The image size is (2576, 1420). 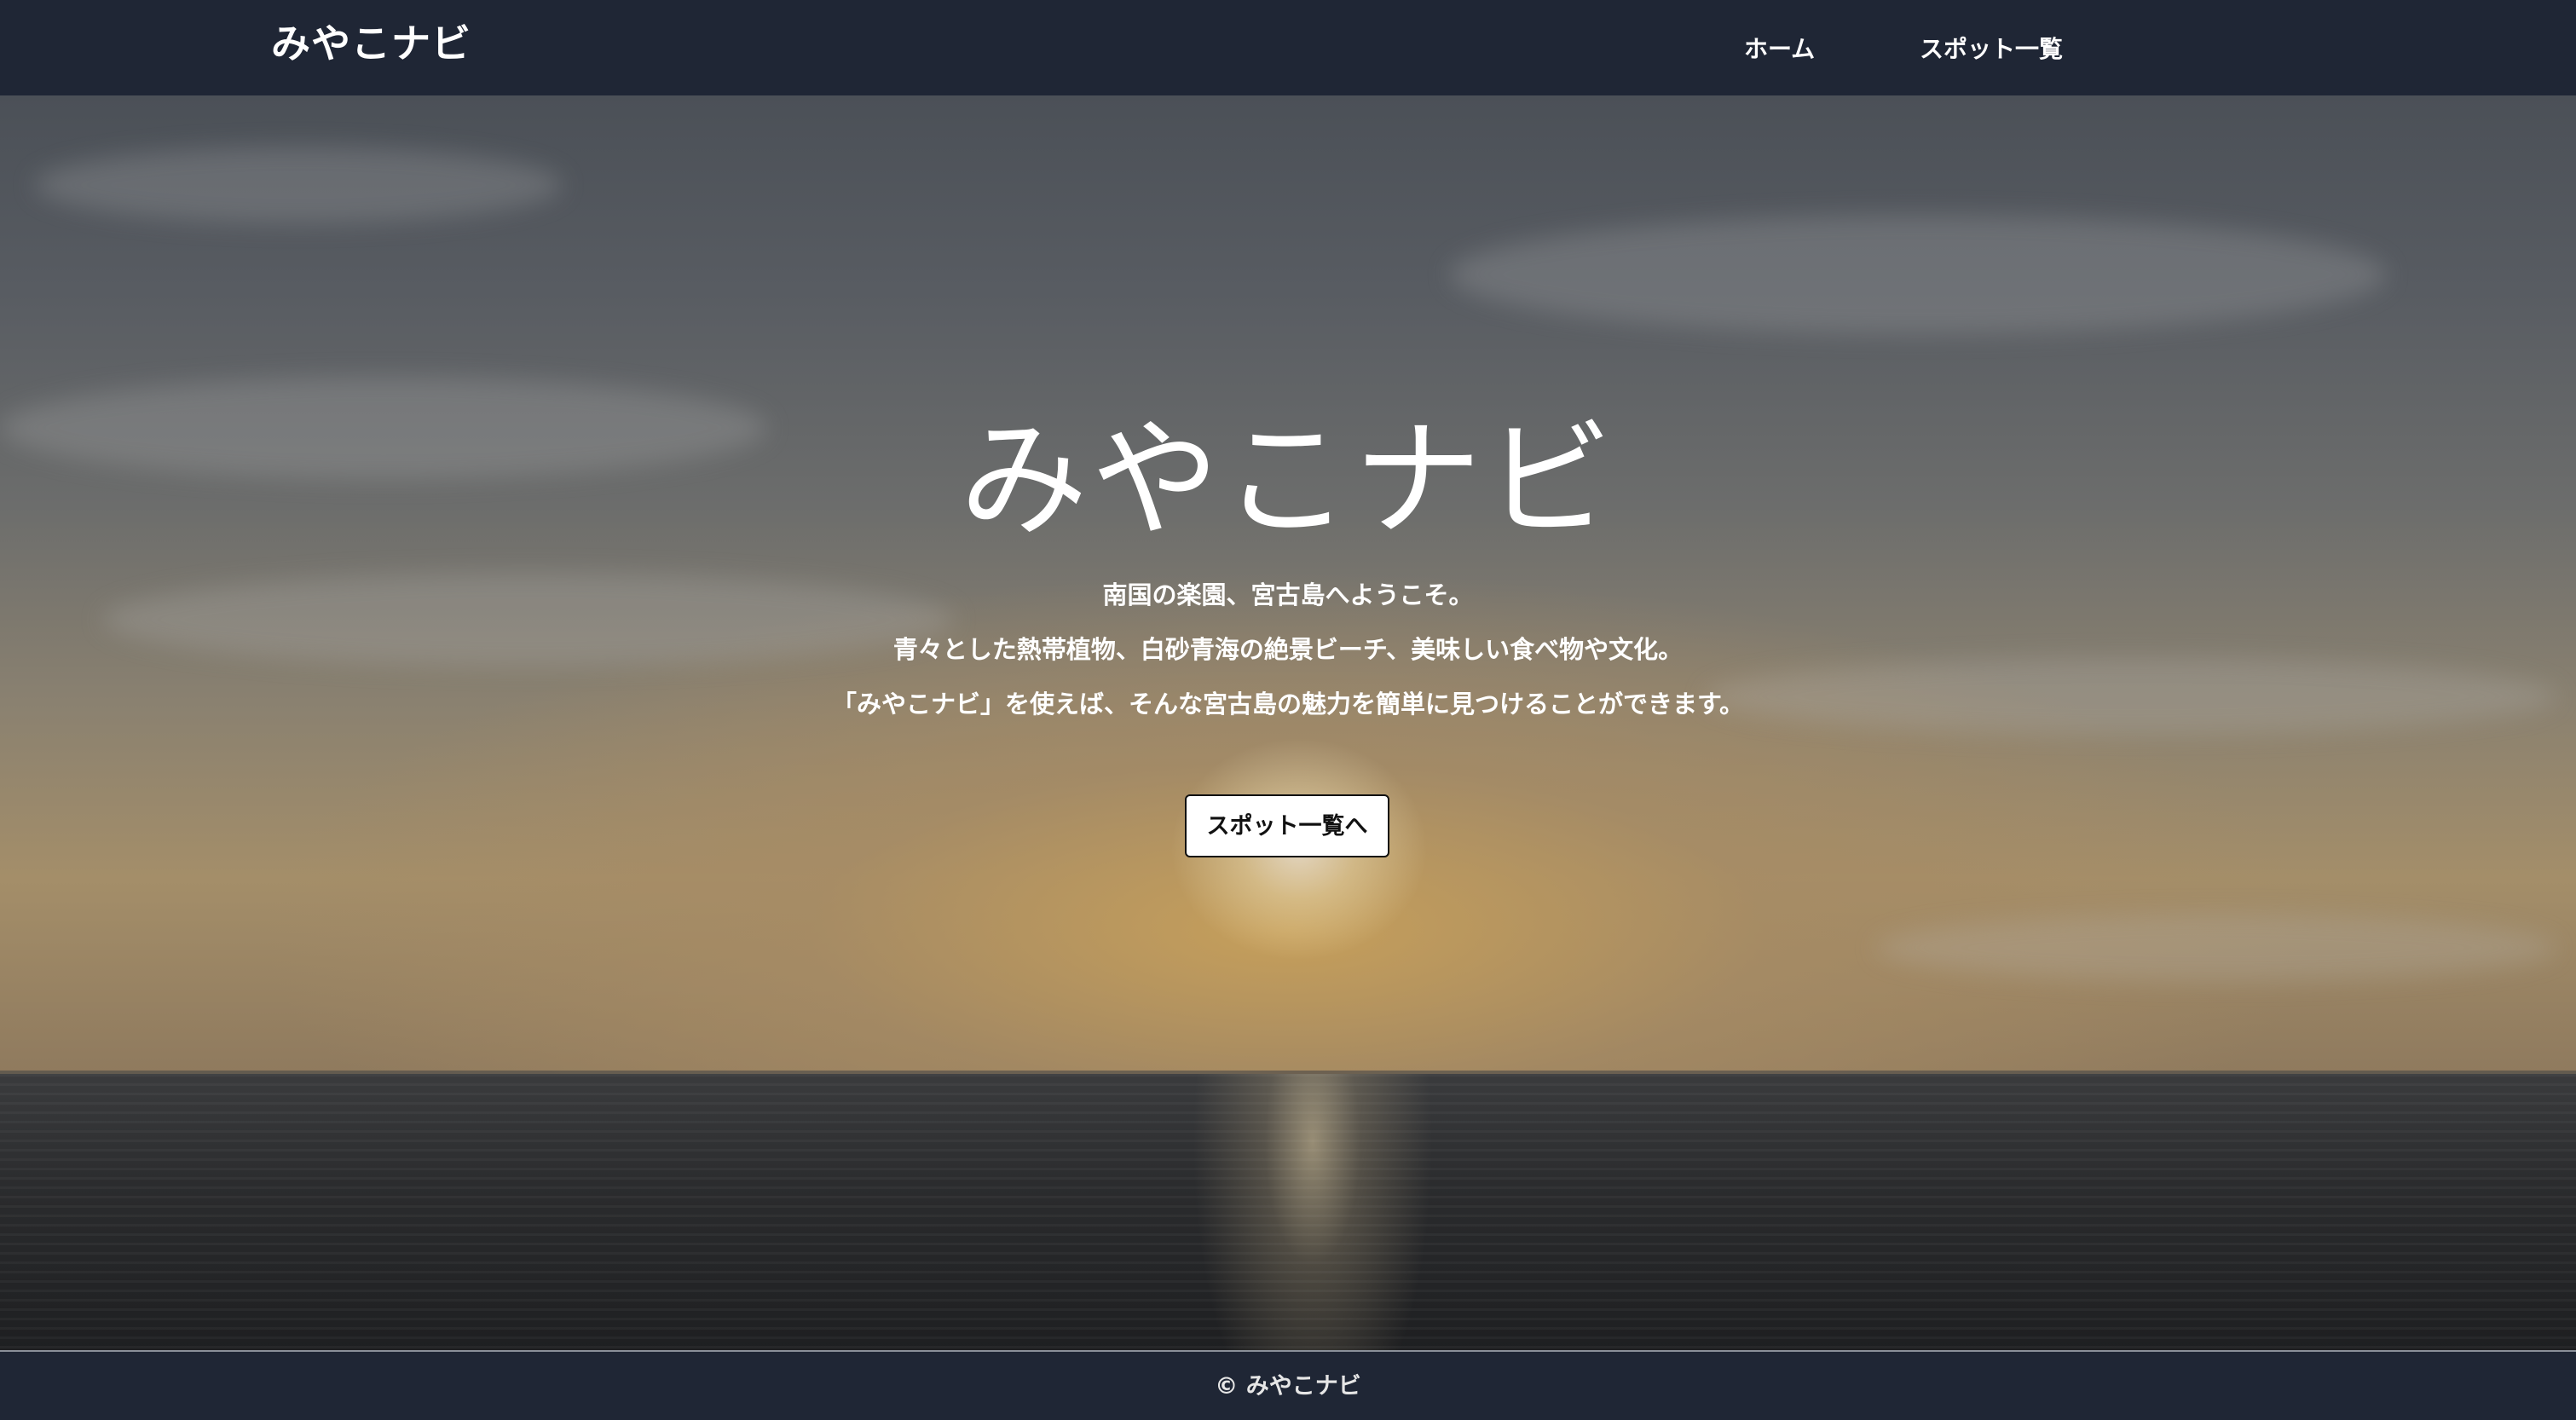 What do you see at coordinates (1288, 47) in the screenshot?
I see `site-header: みやこナビ ホーム スポット一覧` at bounding box center [1288, 47].